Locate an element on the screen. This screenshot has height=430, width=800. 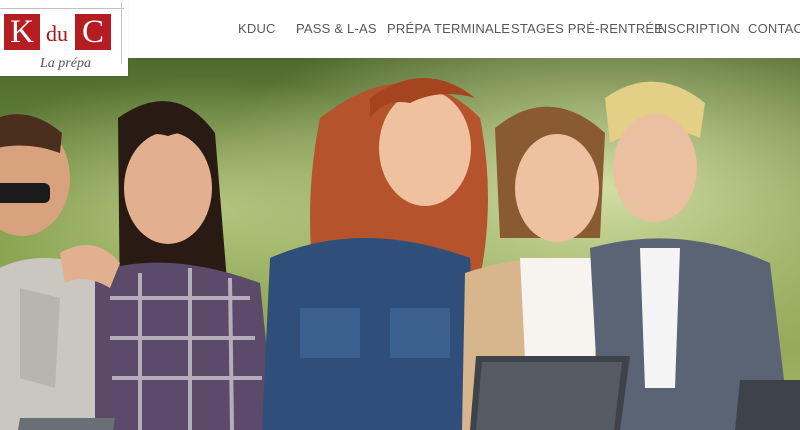
nav-item-inscription: INSCRIPTION is located at coordinates (697, 29).